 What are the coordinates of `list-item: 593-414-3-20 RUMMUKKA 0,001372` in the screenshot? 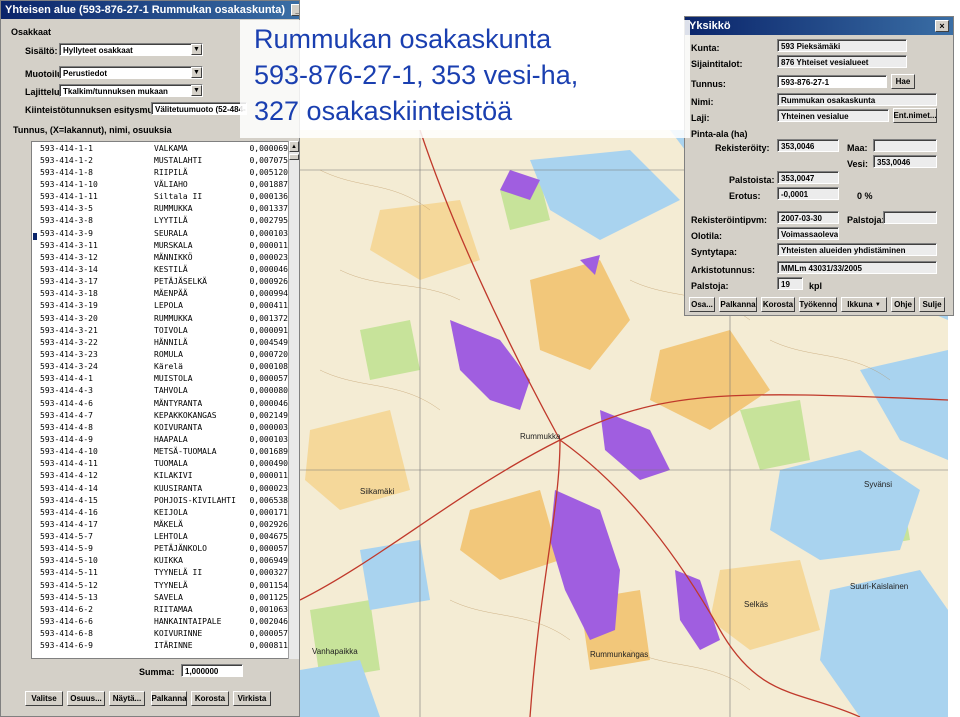 It's located at (160, 318).